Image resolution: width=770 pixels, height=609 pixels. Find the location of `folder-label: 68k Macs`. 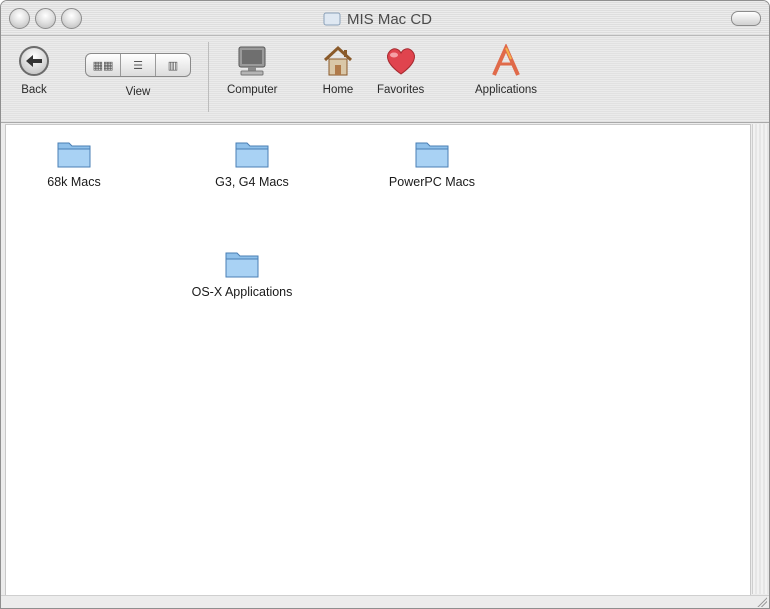

folder-label: 68k Macs is located at coordinates (74, 182).